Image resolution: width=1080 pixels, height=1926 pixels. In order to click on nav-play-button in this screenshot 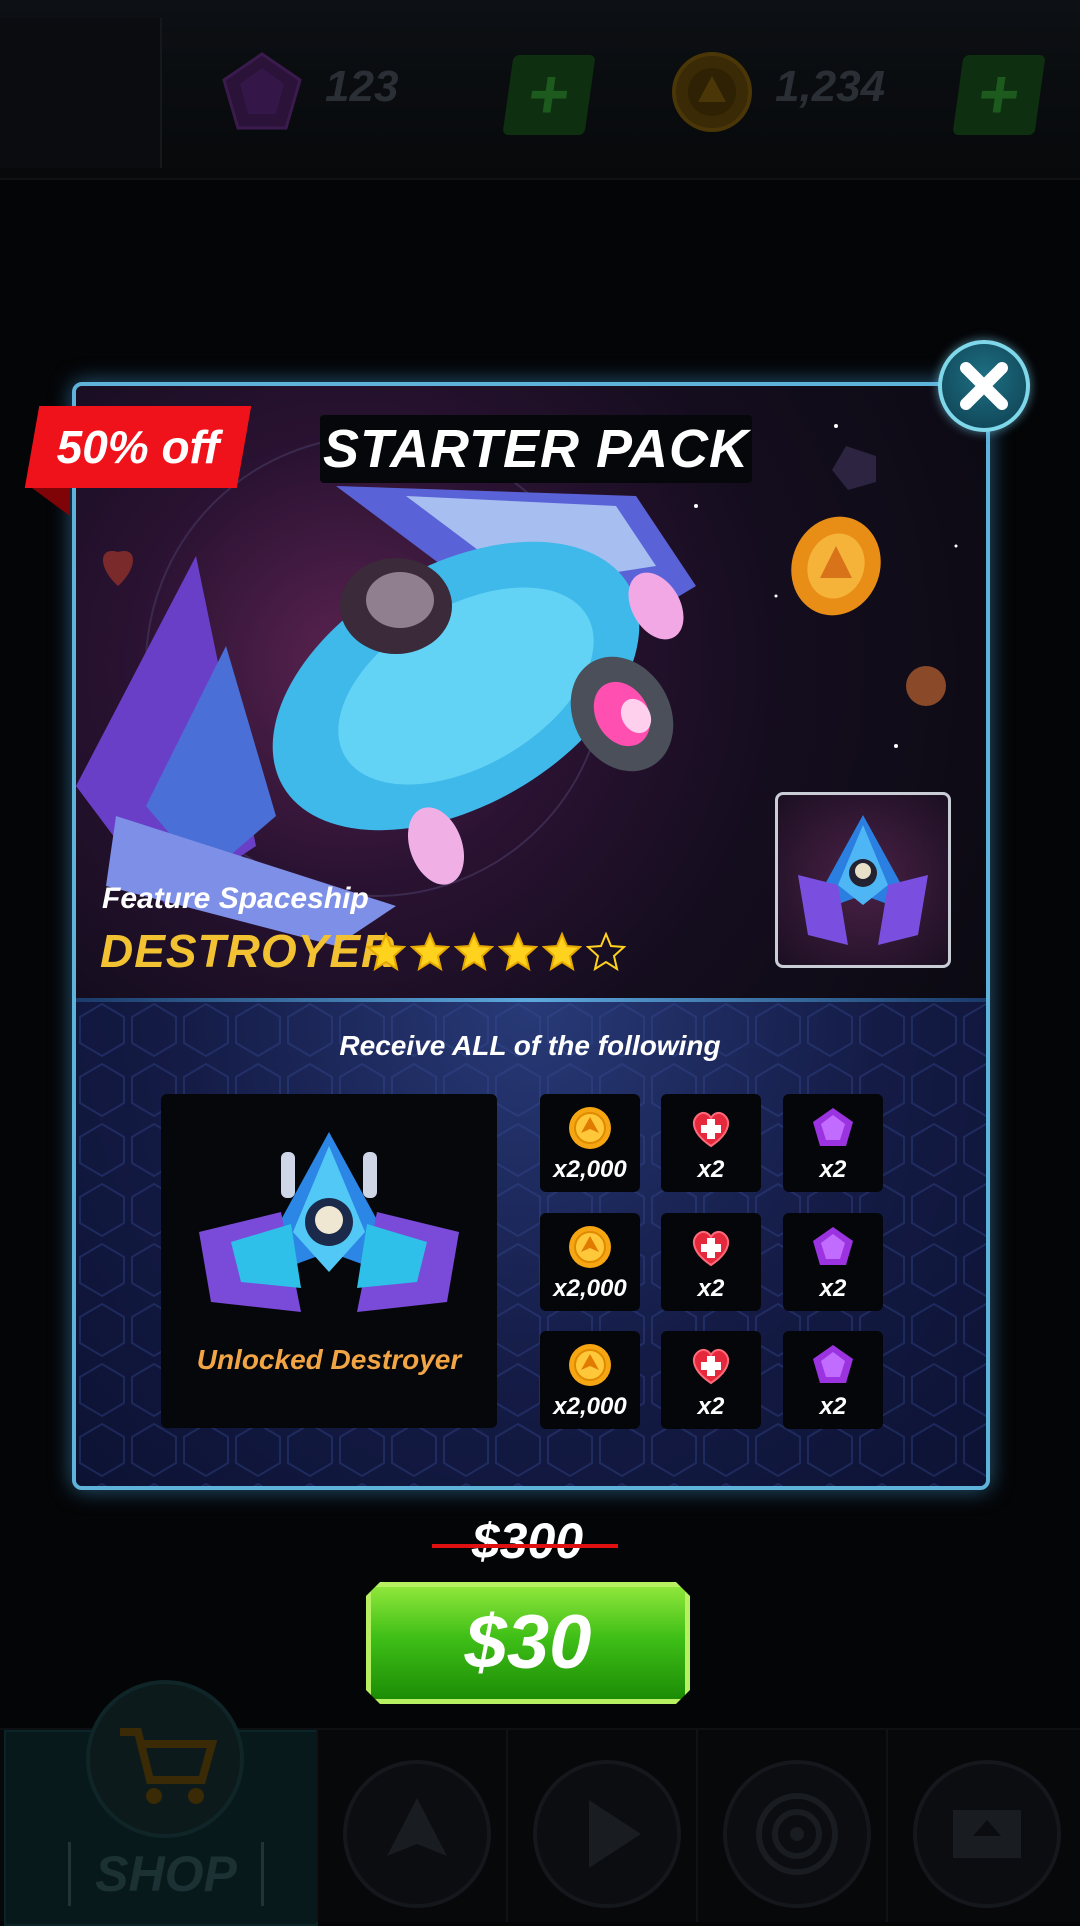, I will do `click(607, 1834)`.